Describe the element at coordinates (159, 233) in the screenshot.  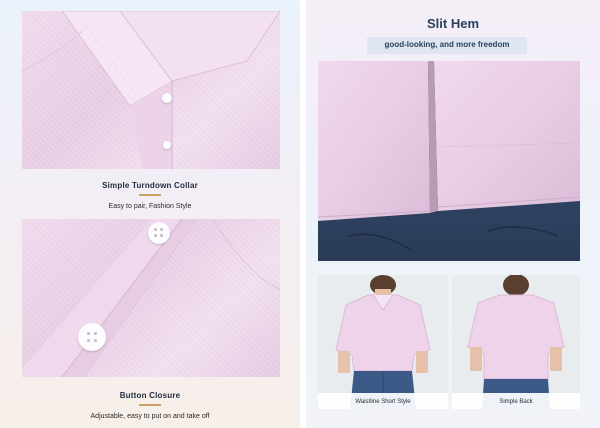
I see `closure-button-top` at that location.